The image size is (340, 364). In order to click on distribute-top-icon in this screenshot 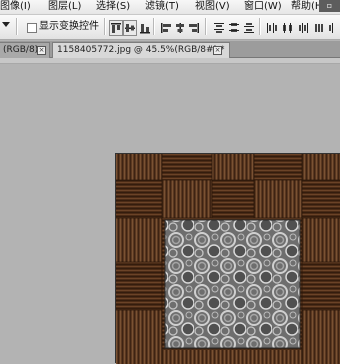, I will do `click(219, 28)`.